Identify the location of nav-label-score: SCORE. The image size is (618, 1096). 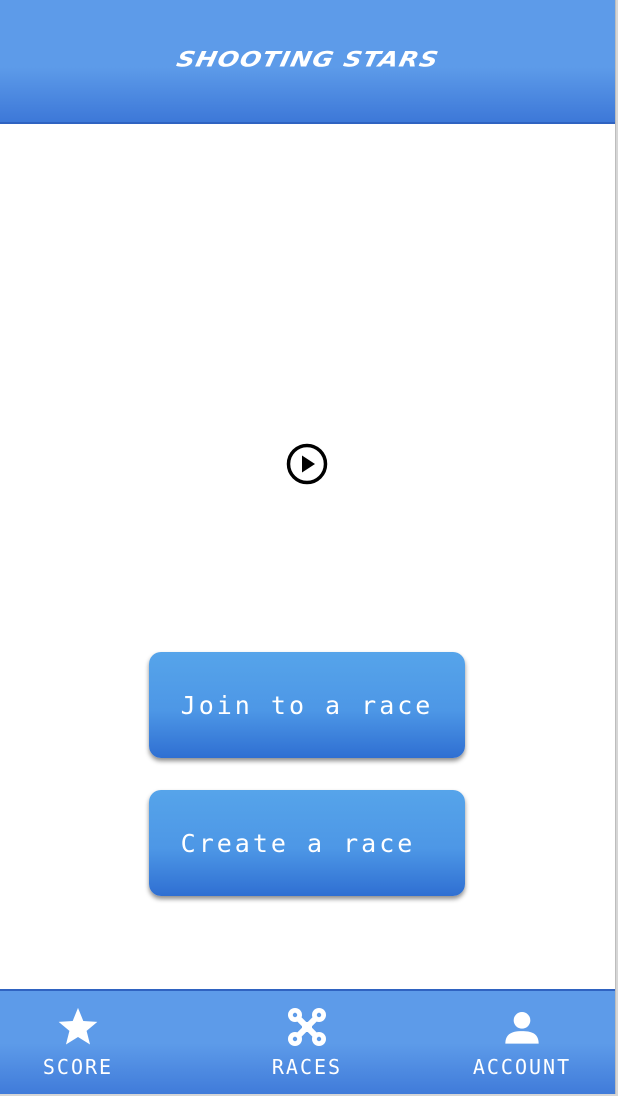
(78, 1067).